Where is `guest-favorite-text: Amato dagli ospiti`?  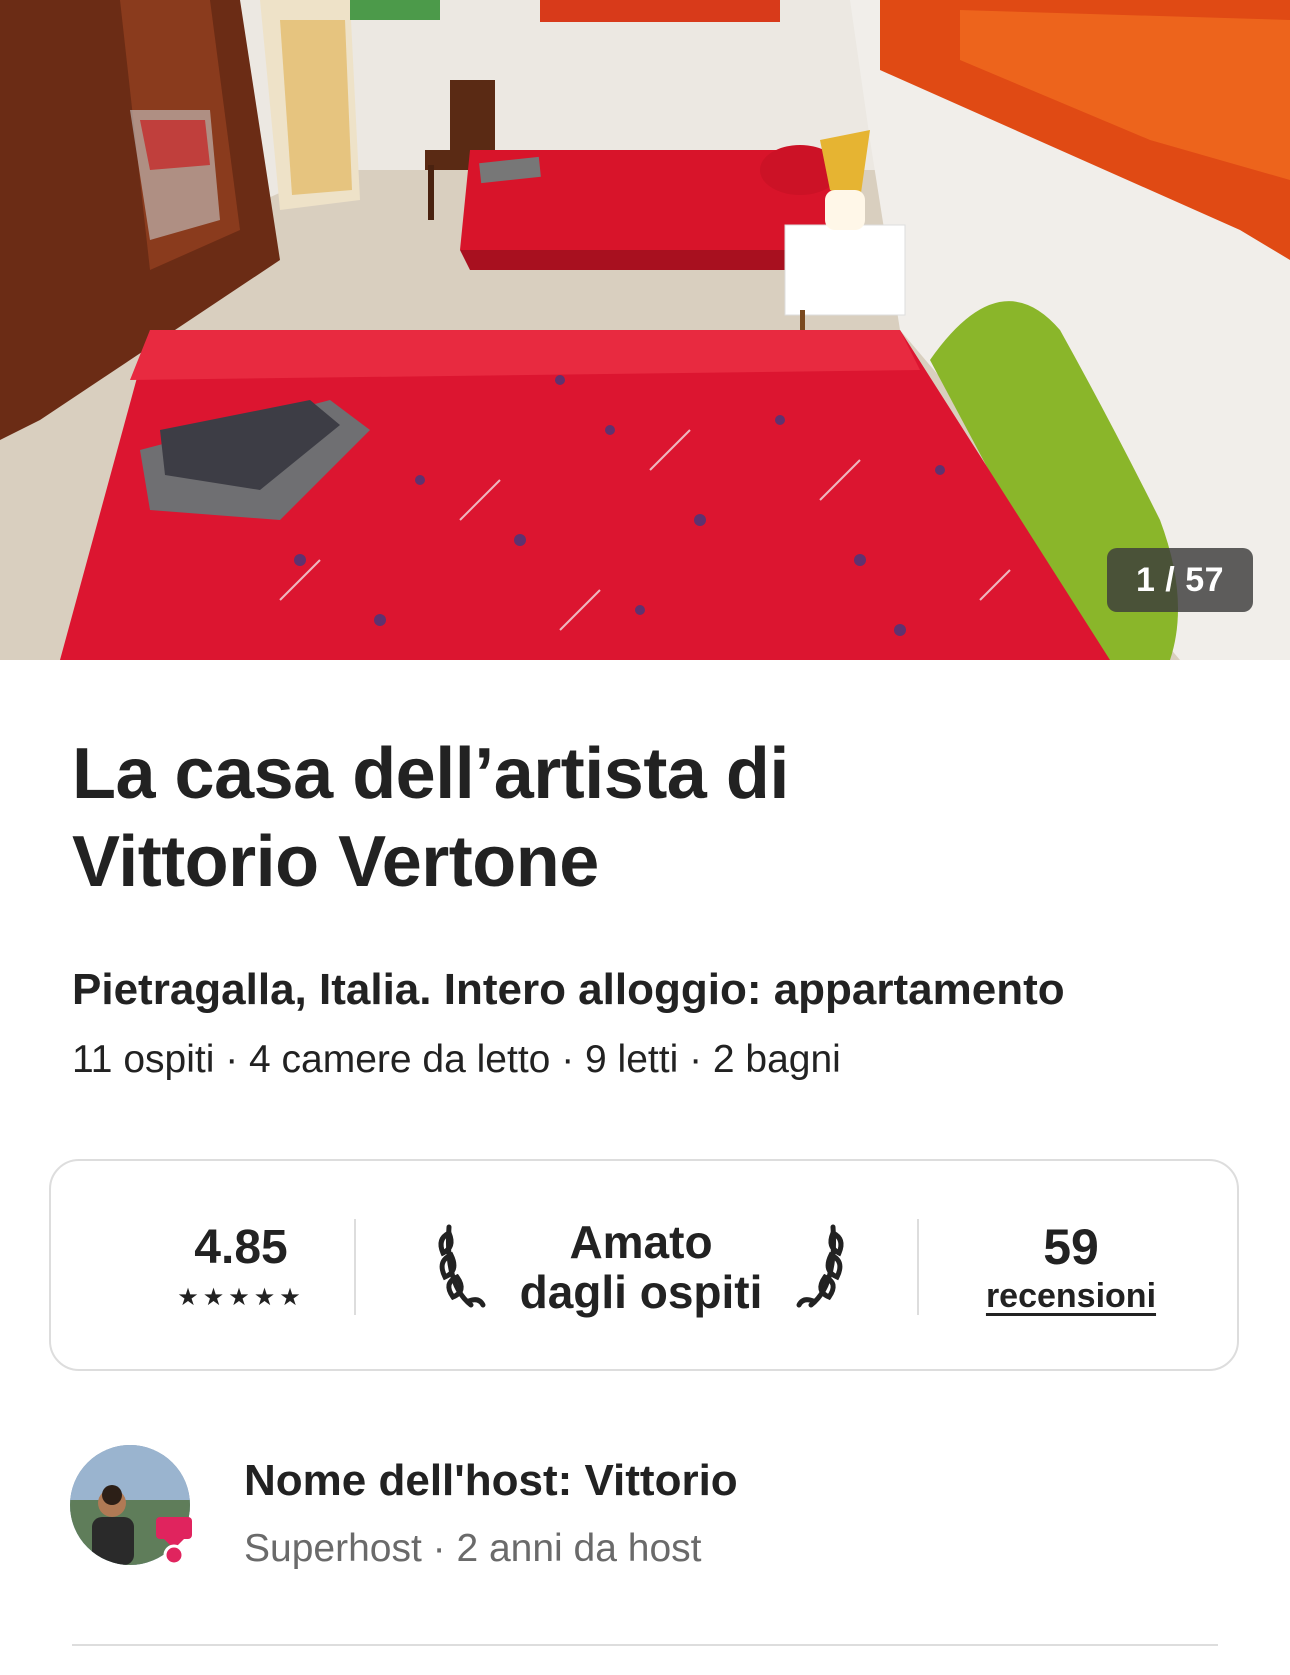 guest-favorite-text: Amato dagli ospiti is located at coordinates (641, 1267).